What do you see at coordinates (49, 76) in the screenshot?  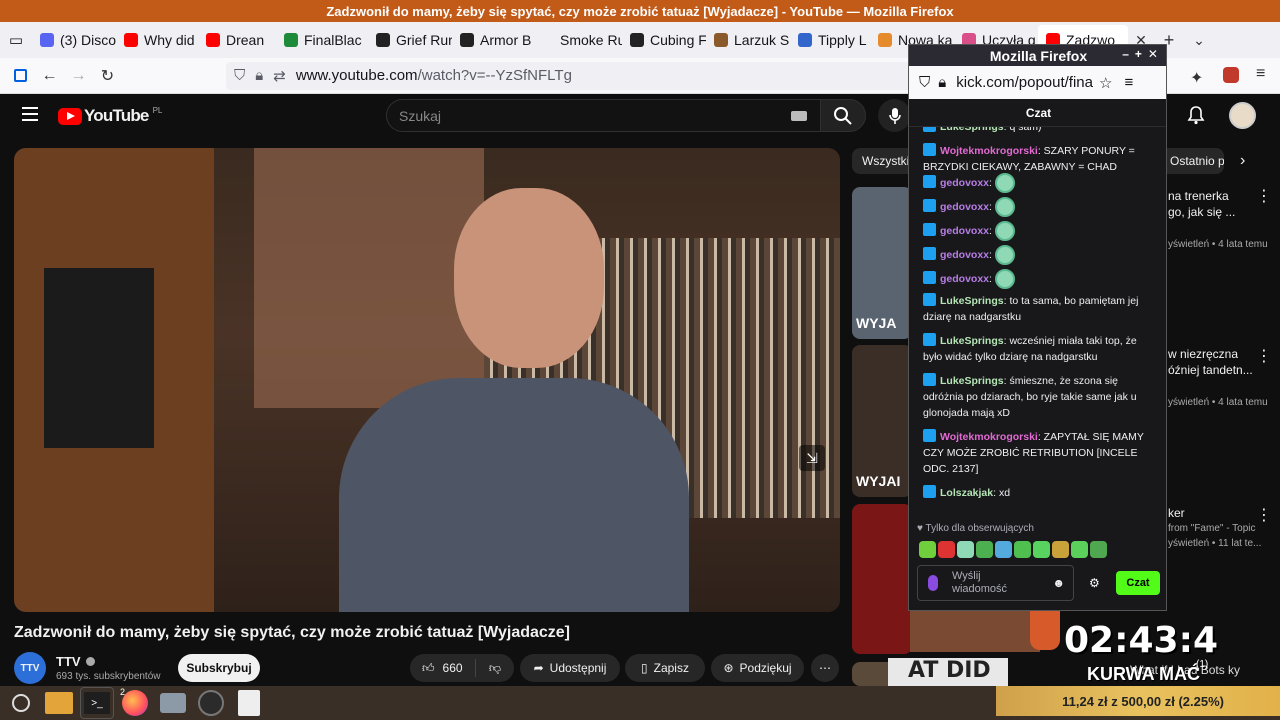 I see `back-icon: ←` at bounding box center [49, 76].